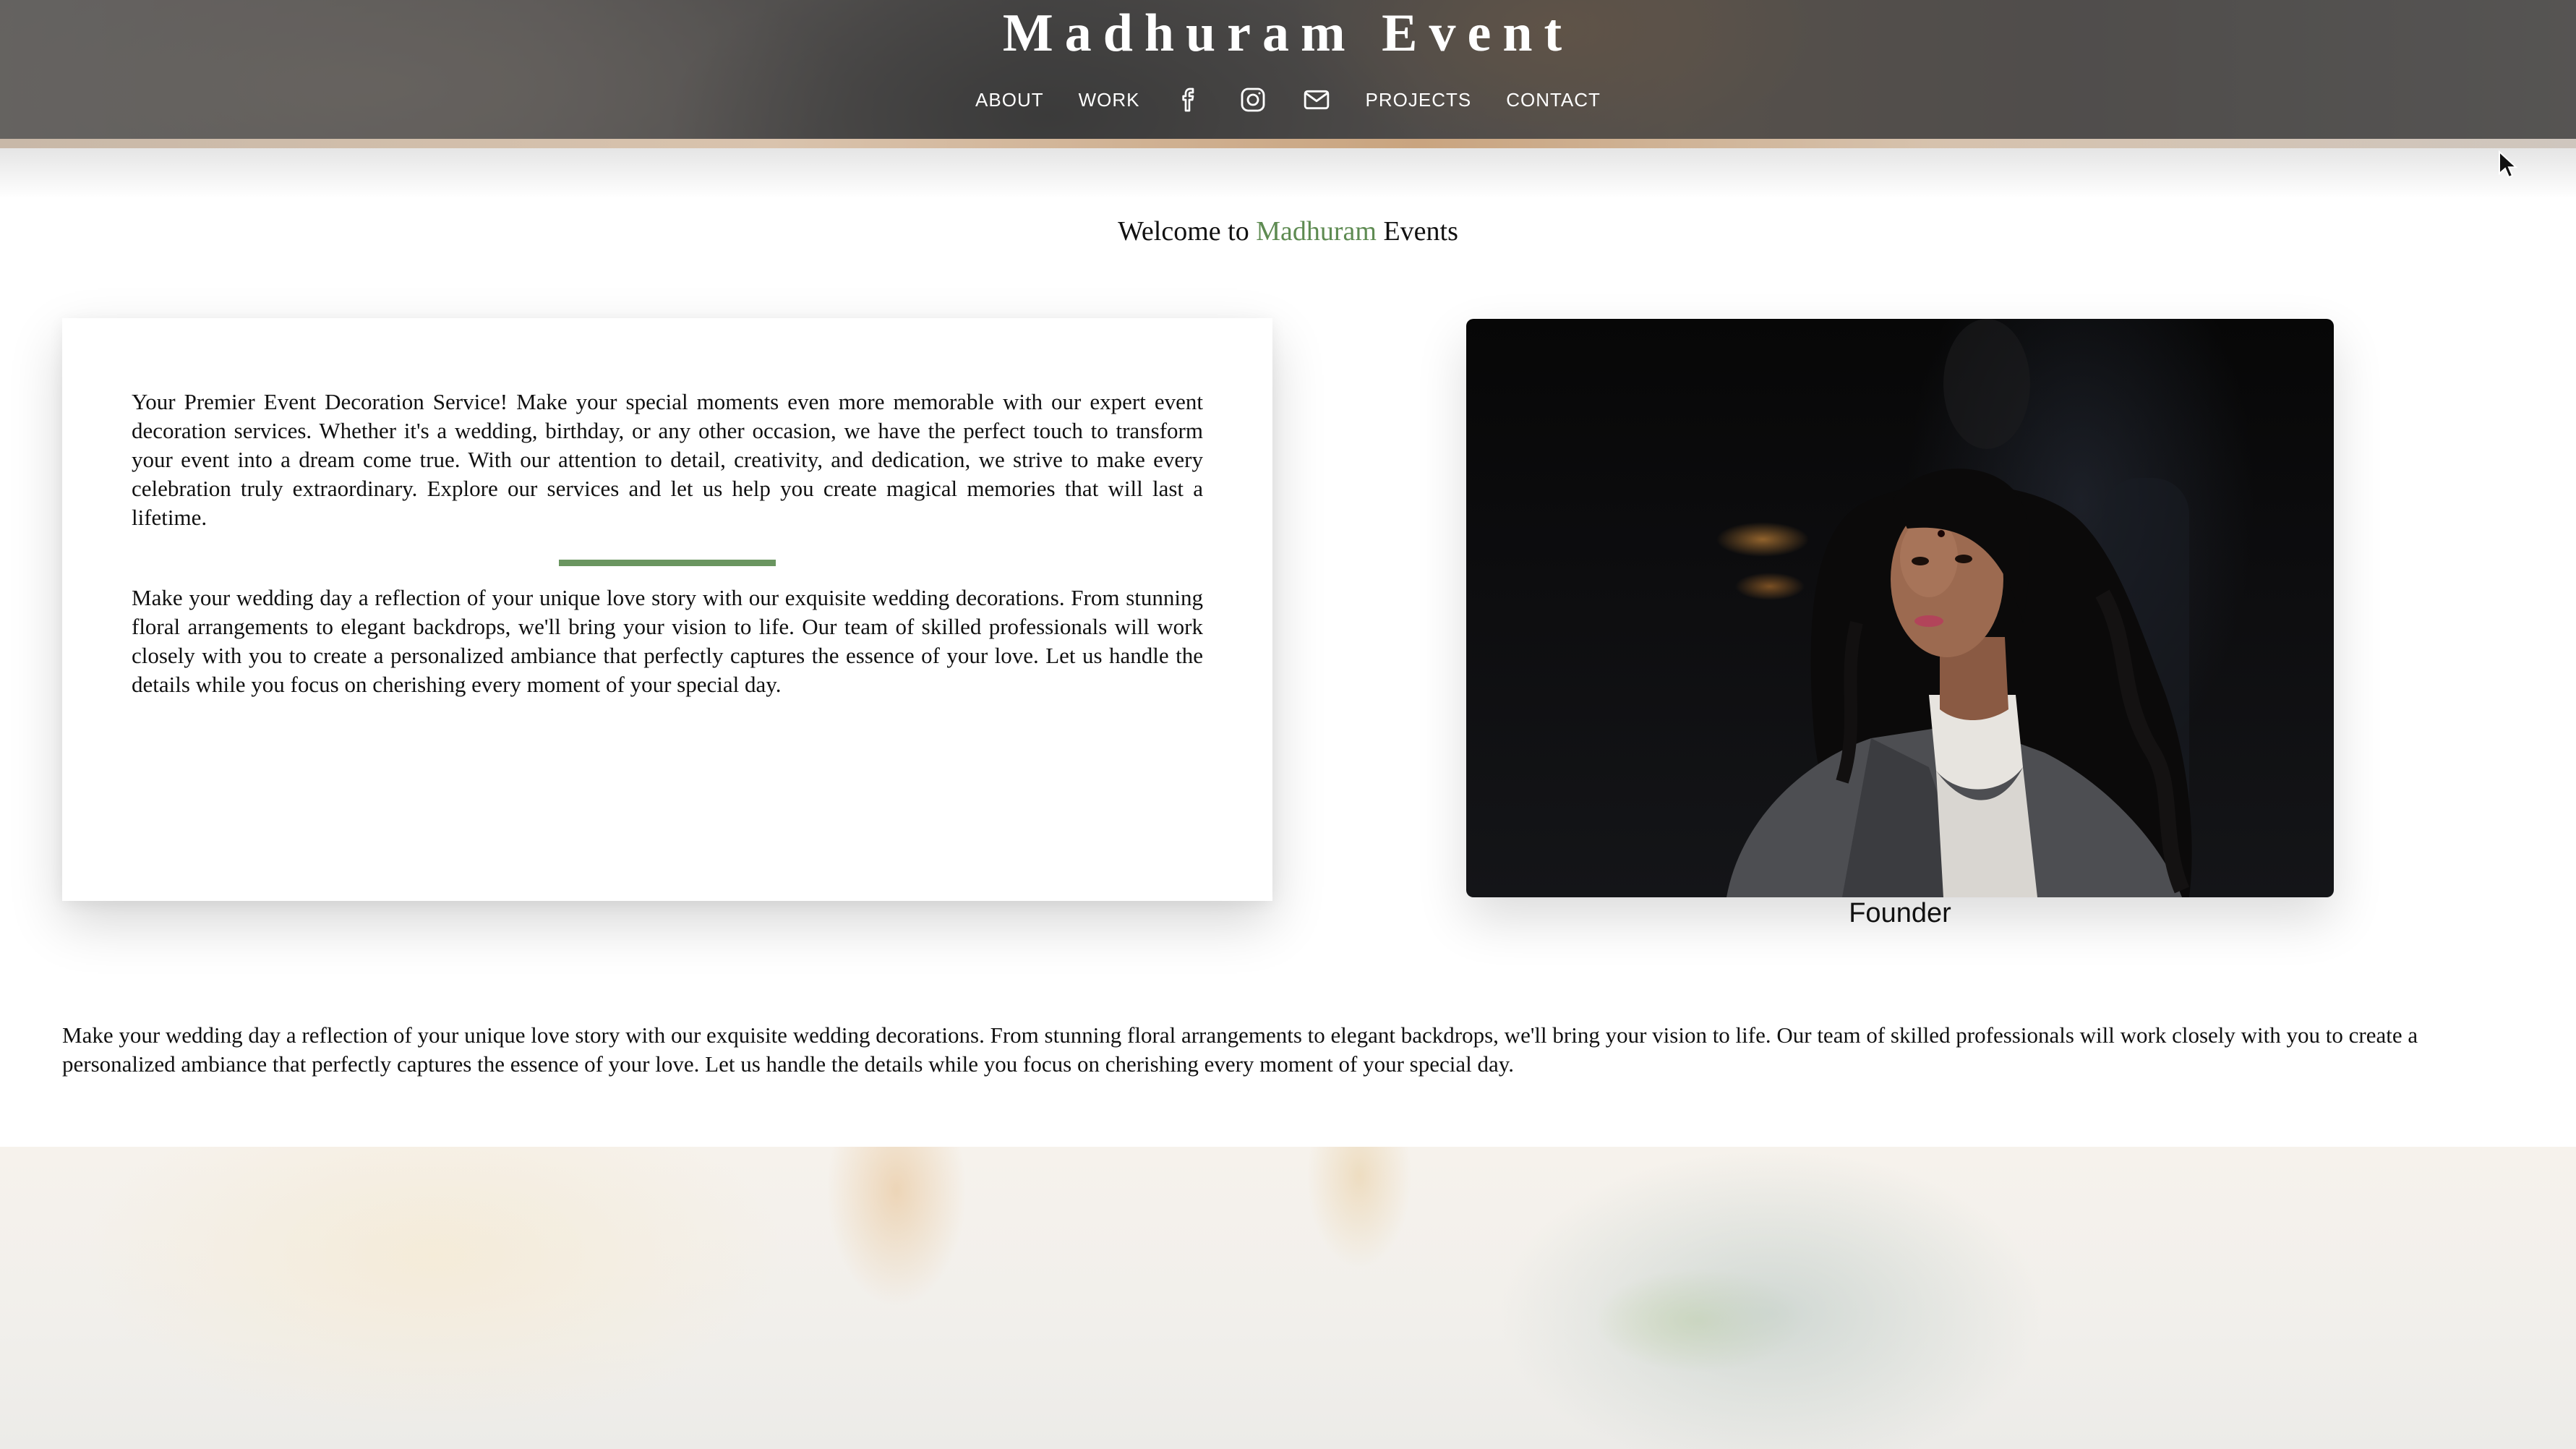  I want to click on facebook-icon, so click(1189, 100).